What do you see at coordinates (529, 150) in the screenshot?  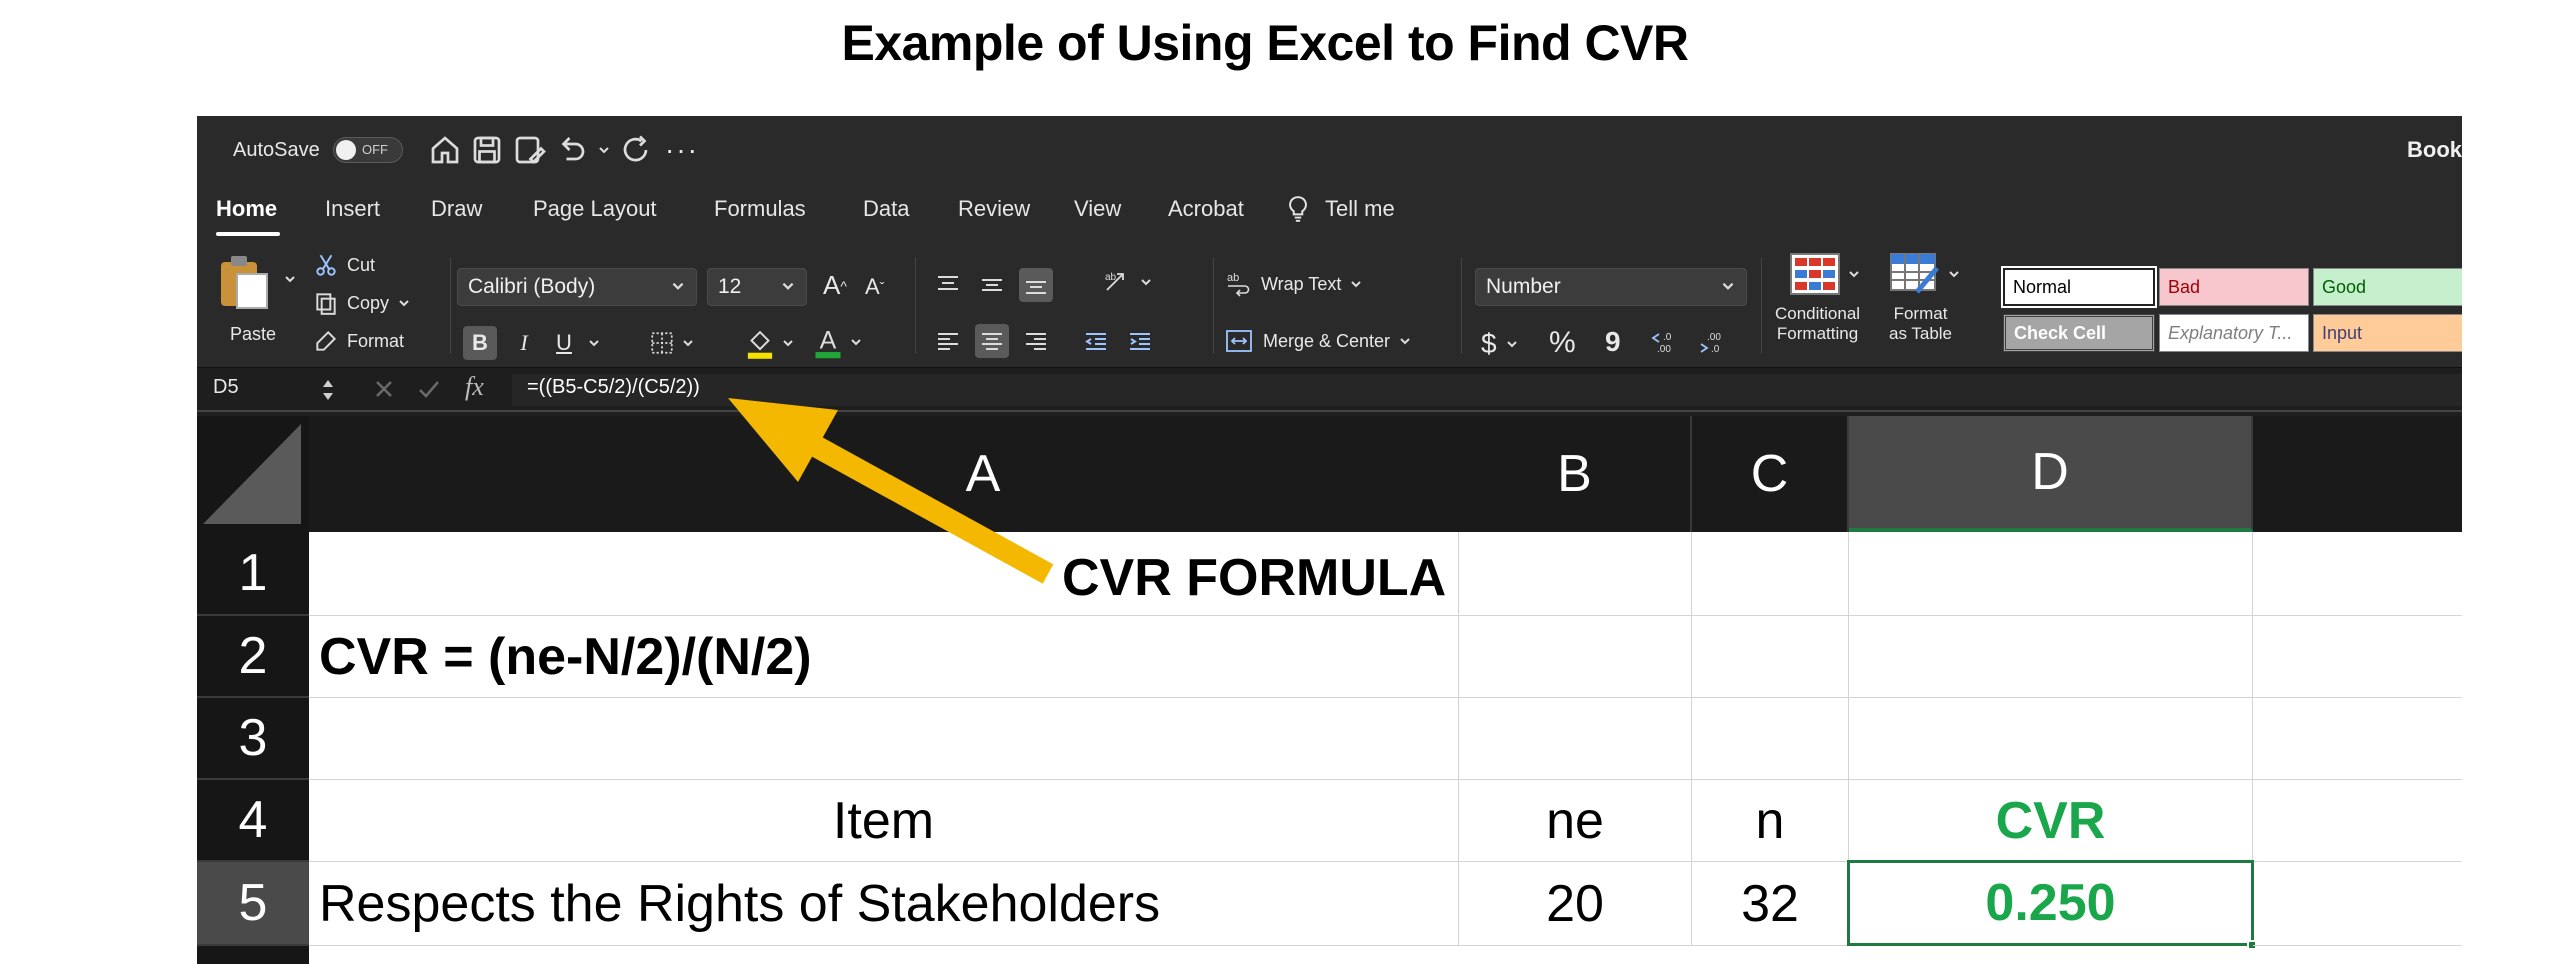 I see `save-as-icon` at bounding box center [529, 150].